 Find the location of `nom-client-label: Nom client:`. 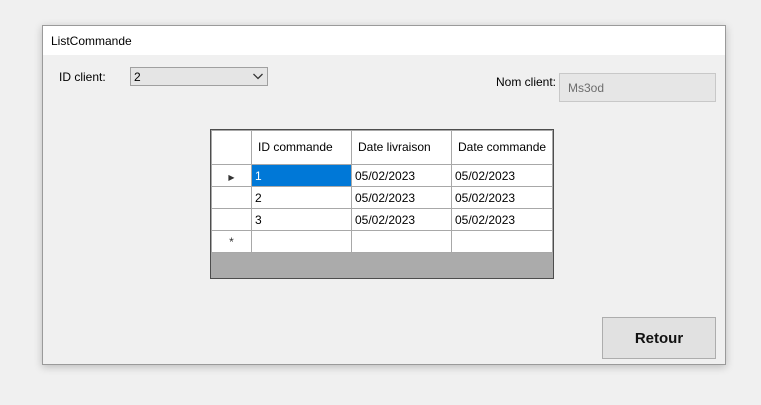

nom-client-label: Nom client: is located at coordinates (526, 82).